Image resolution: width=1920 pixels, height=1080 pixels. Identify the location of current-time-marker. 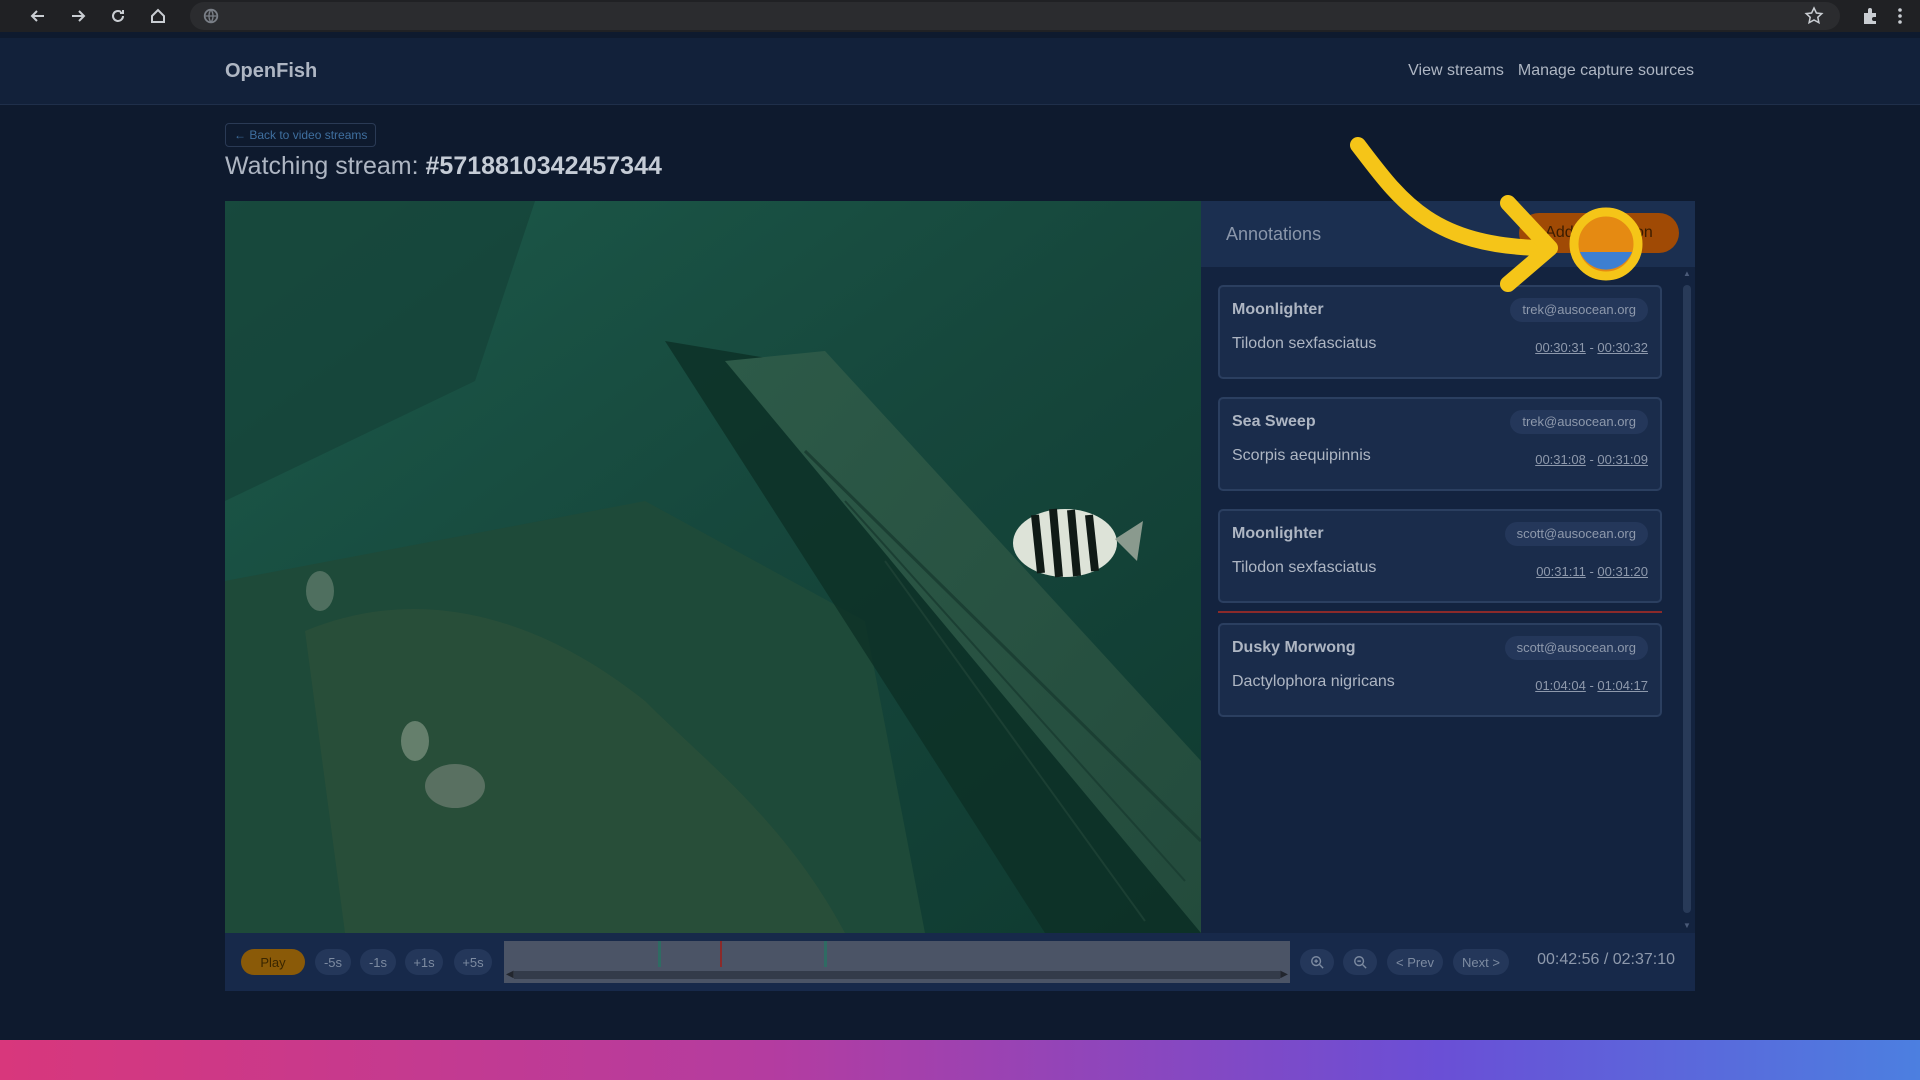
(1440, 612).